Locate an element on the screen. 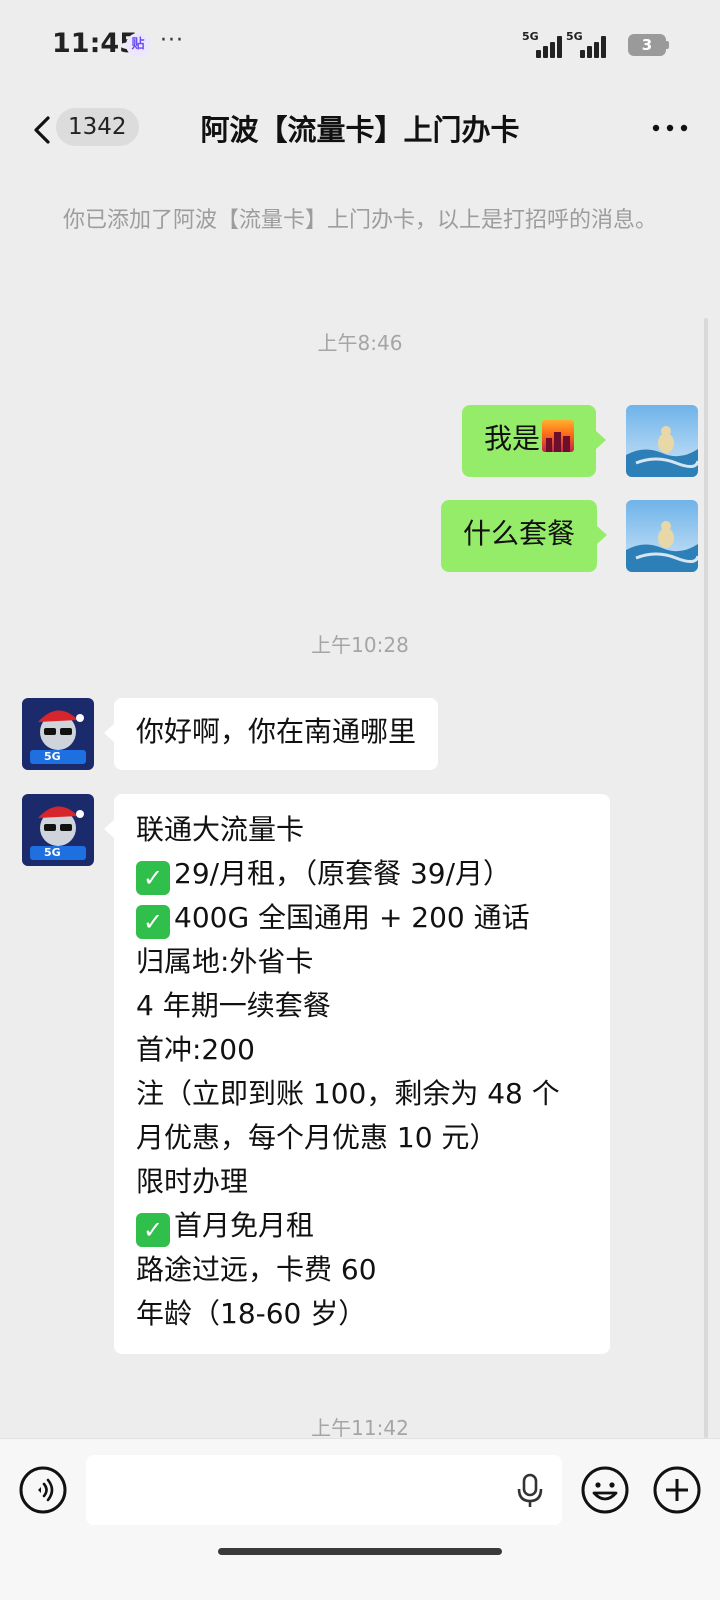 The image size is (720, 1600). message-line: ✓ 29/月租，（原套餐 39/月） is located at coordinates (362, 874).